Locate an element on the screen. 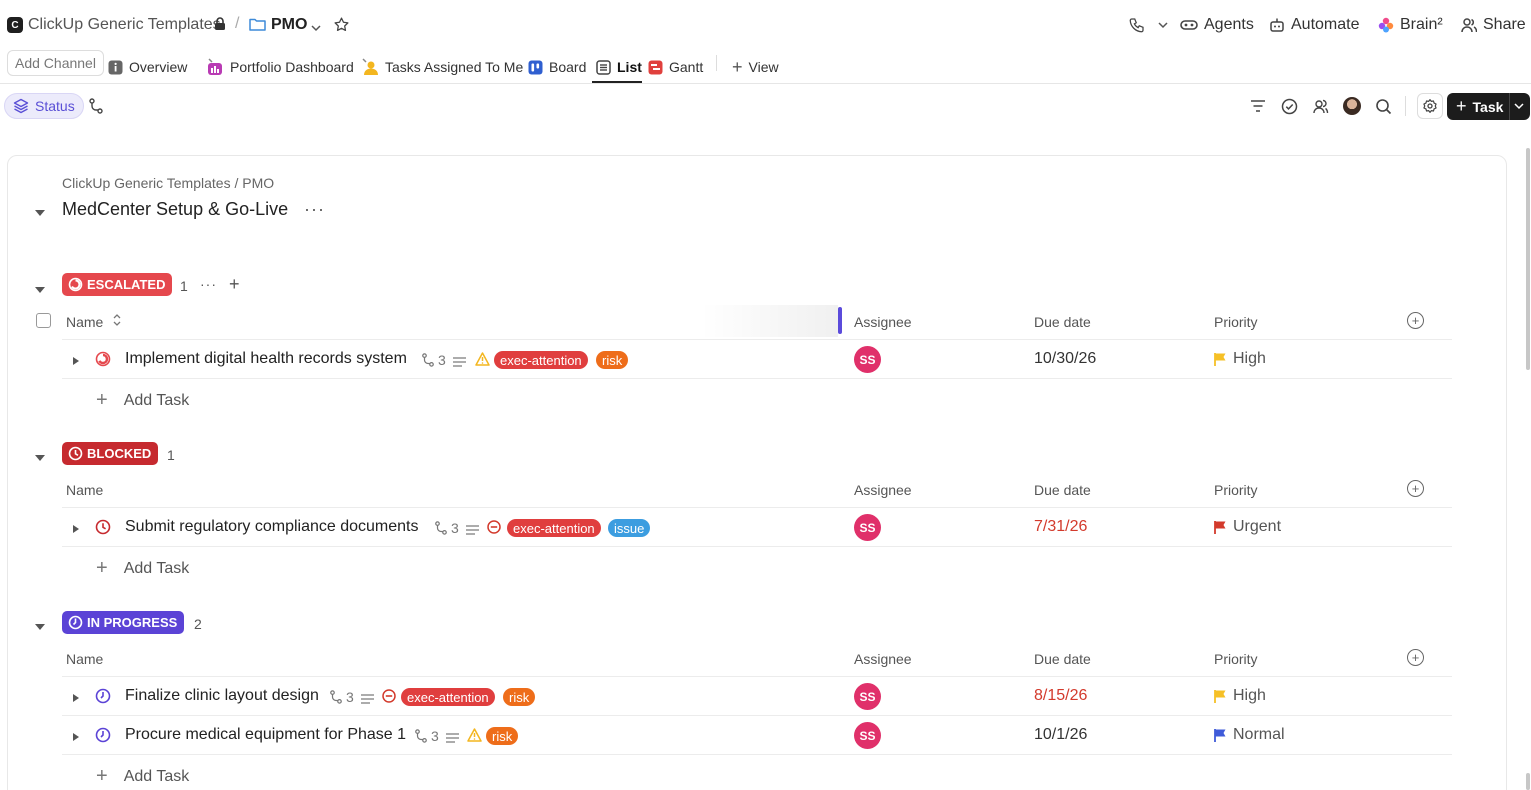 The width and height of the screenshot is (1531, 790). tab-board: Board is located at coordinates (557, 67).